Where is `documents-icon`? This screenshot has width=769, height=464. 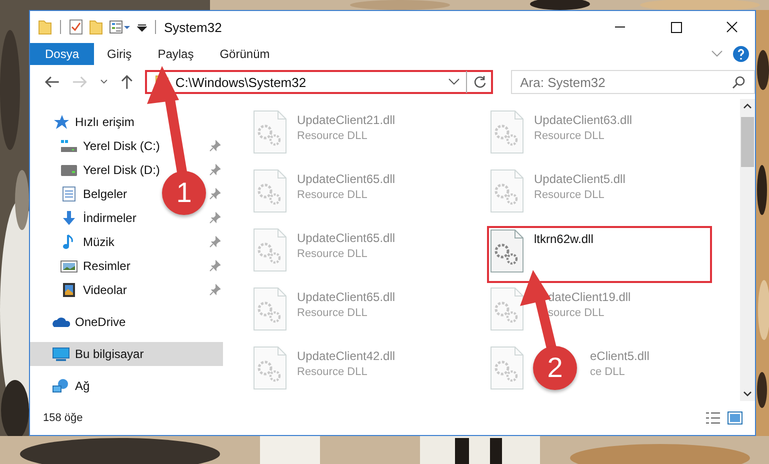
documents-icon is located at coordinates (69, 194).